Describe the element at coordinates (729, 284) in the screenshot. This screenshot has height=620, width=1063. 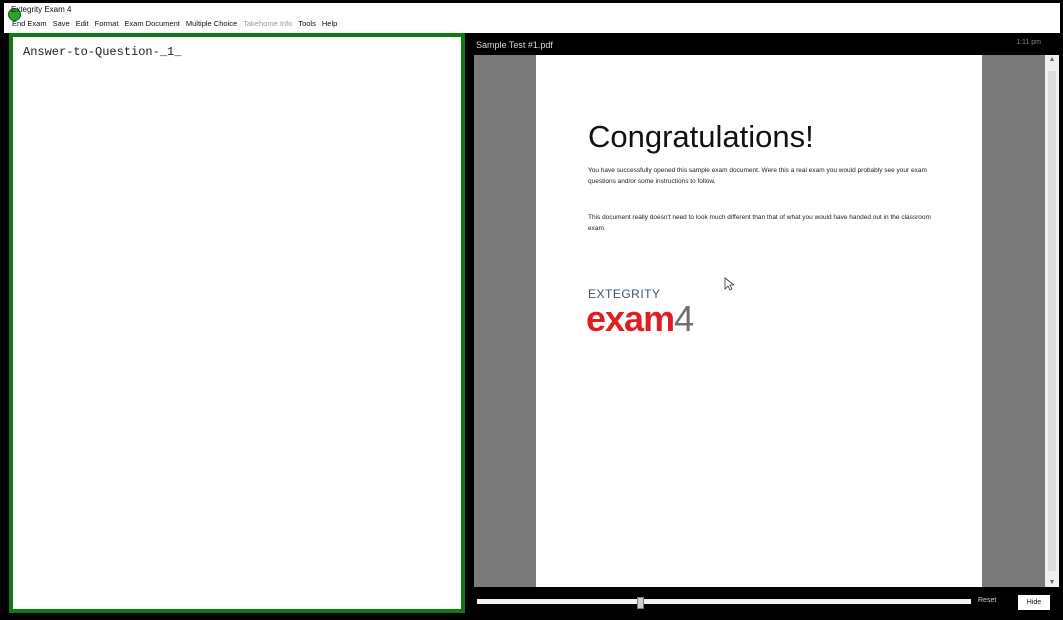
I see `mouse-pointer-icon` at that location.